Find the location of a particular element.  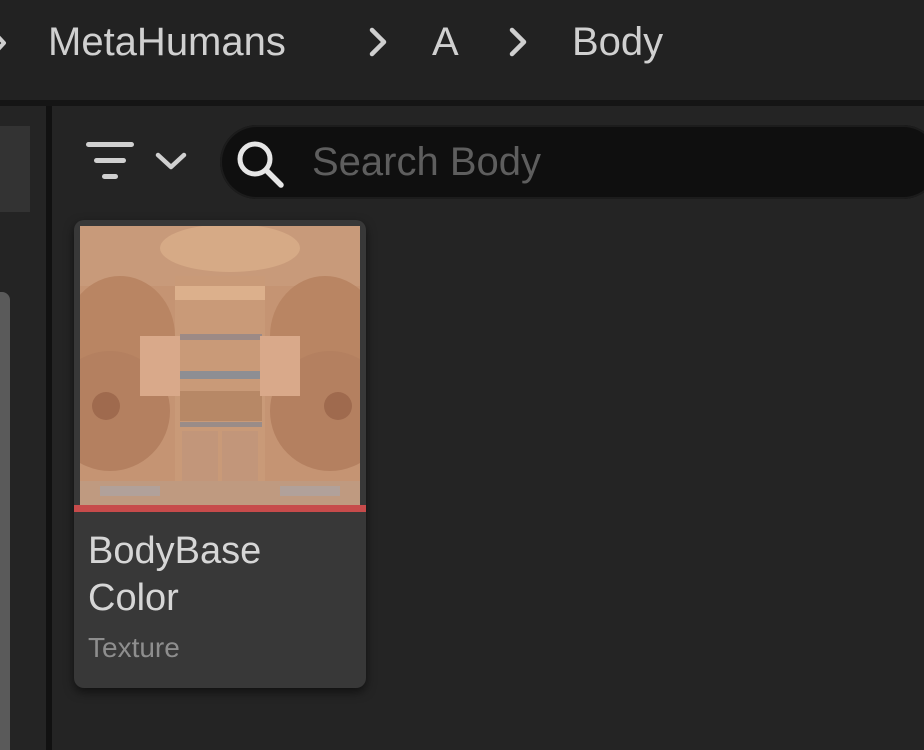

filter-button is located at coordinates (139, 162).